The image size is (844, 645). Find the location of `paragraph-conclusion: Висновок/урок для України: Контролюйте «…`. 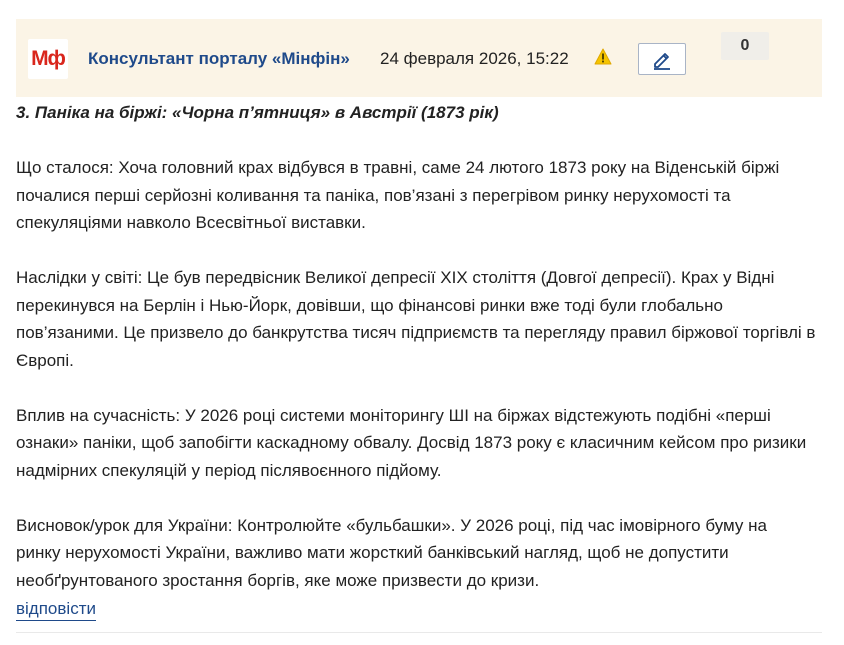

paragraph-conclusion: Висновок/урок для України: Контролюйте «… is located at coordinates (391, 552).